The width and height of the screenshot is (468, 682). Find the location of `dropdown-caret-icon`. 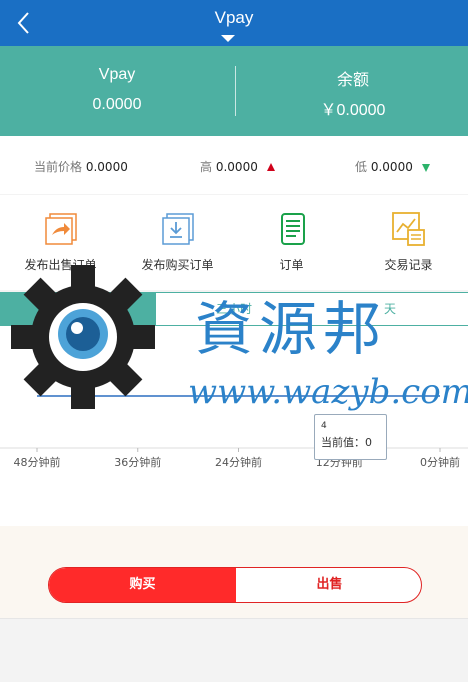

dropdown-caret-icon is located at coordinates (228, 38).